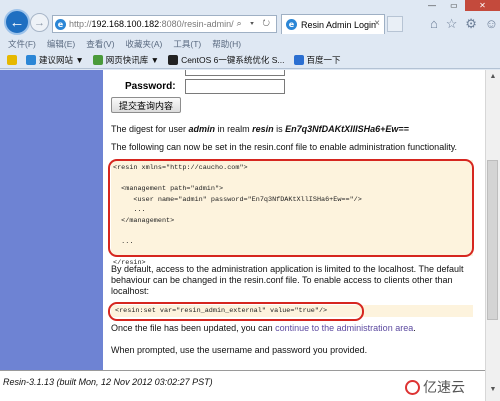  I want to click on baidu-paw-icon, so click(298, 60).